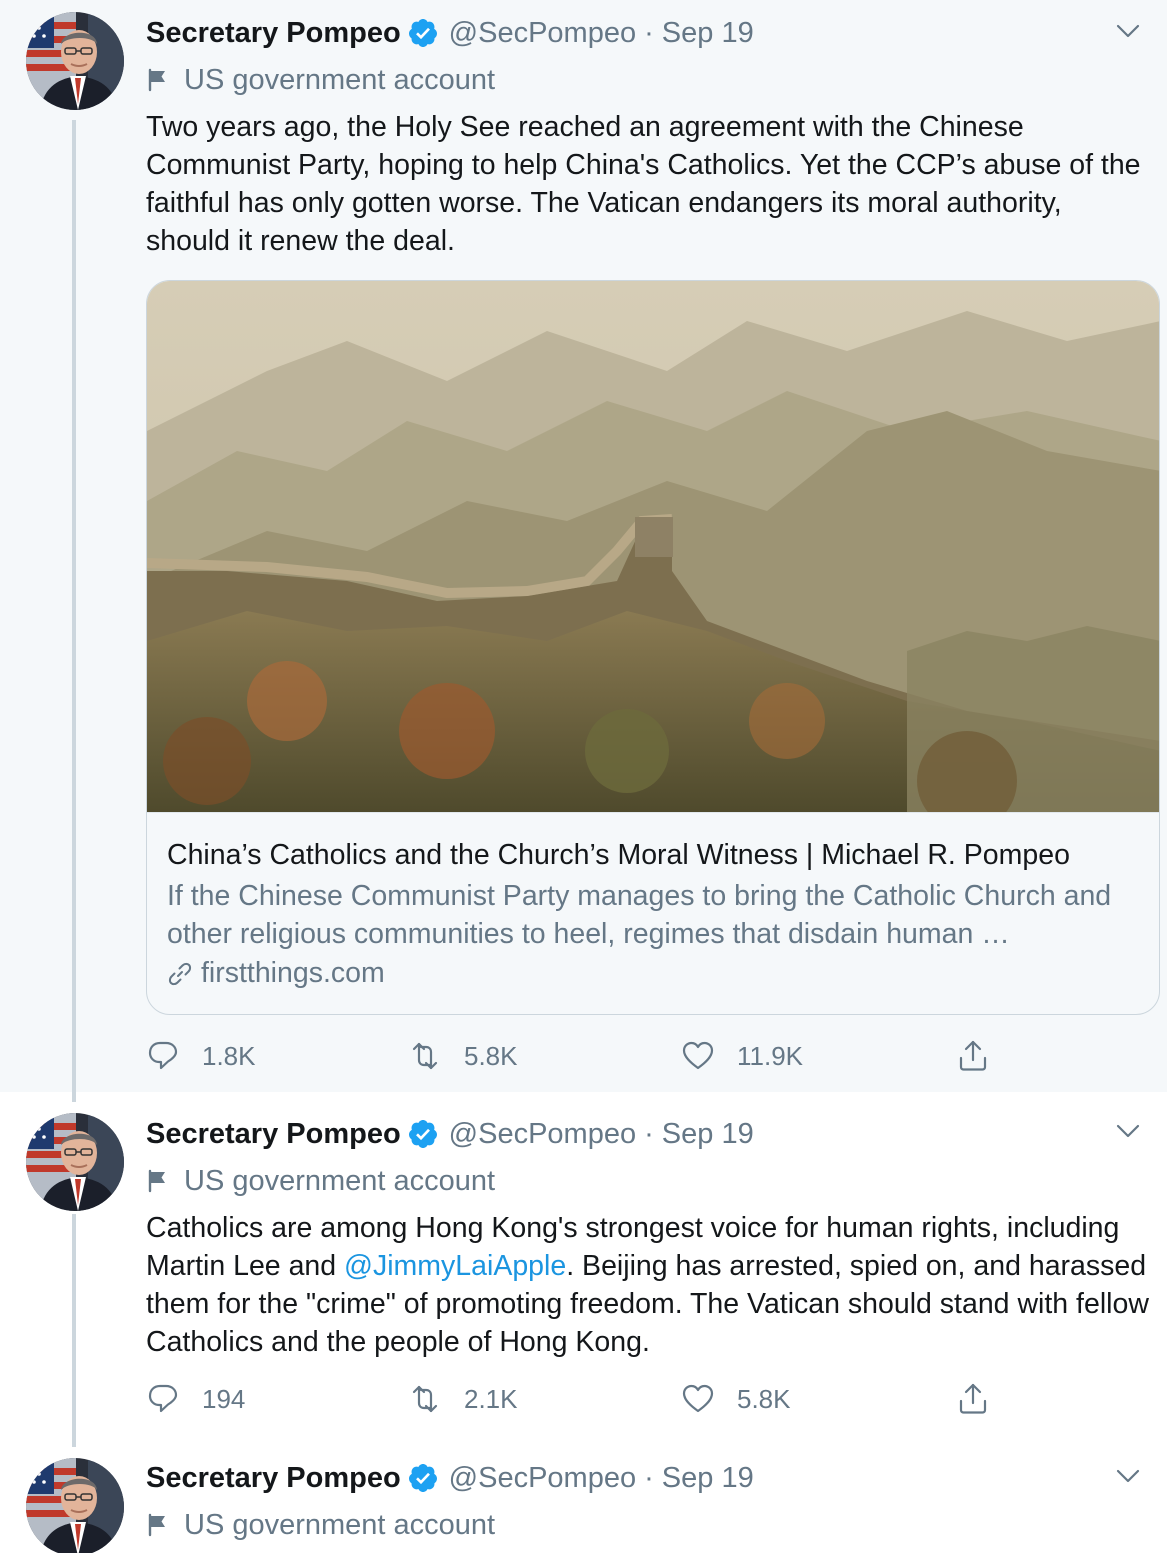 Image resolution: width=1167 pixels, height=1553 pixels. Describe the element at coordinates (576, 1056) in the screenshot. I see `tweet-actions: 1.8K 5.8K 11.9K` at that location.